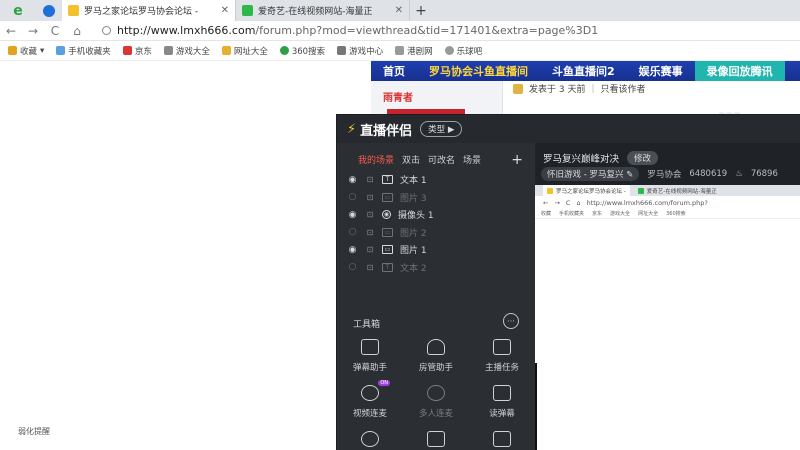 The height and width of the screenshot is (450, 800). What do you see at coordinates (502, 356) in the screenshot?
I see `tool-host-tasks: 主播任务` at bounding box center [502, 356].